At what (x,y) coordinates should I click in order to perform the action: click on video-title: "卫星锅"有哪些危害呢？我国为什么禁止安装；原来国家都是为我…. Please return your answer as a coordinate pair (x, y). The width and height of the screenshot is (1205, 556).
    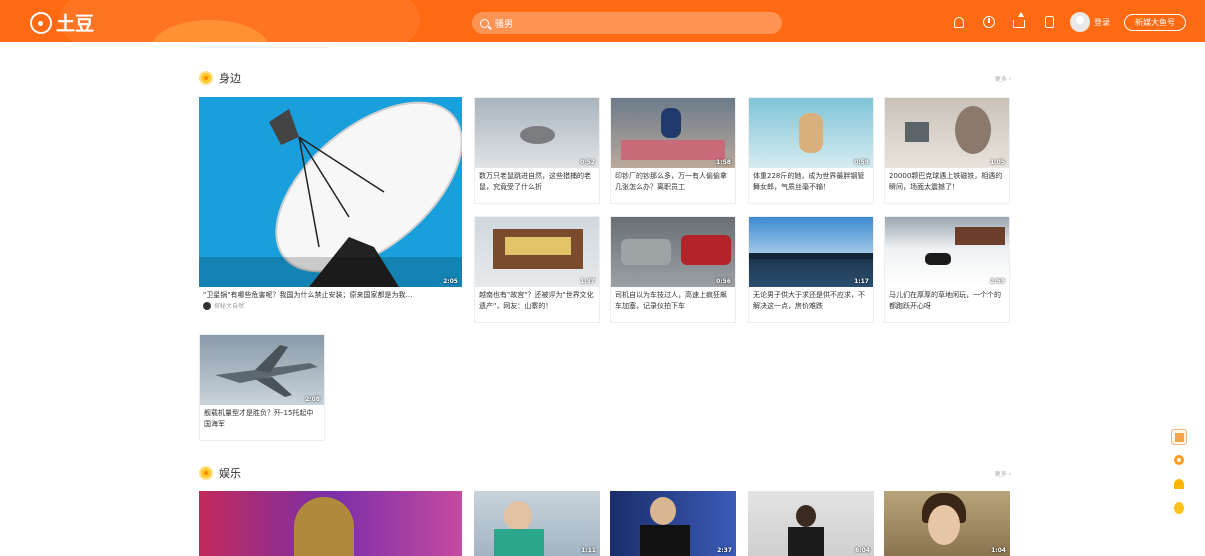
    Looking at the image, I should click on (330, 294).